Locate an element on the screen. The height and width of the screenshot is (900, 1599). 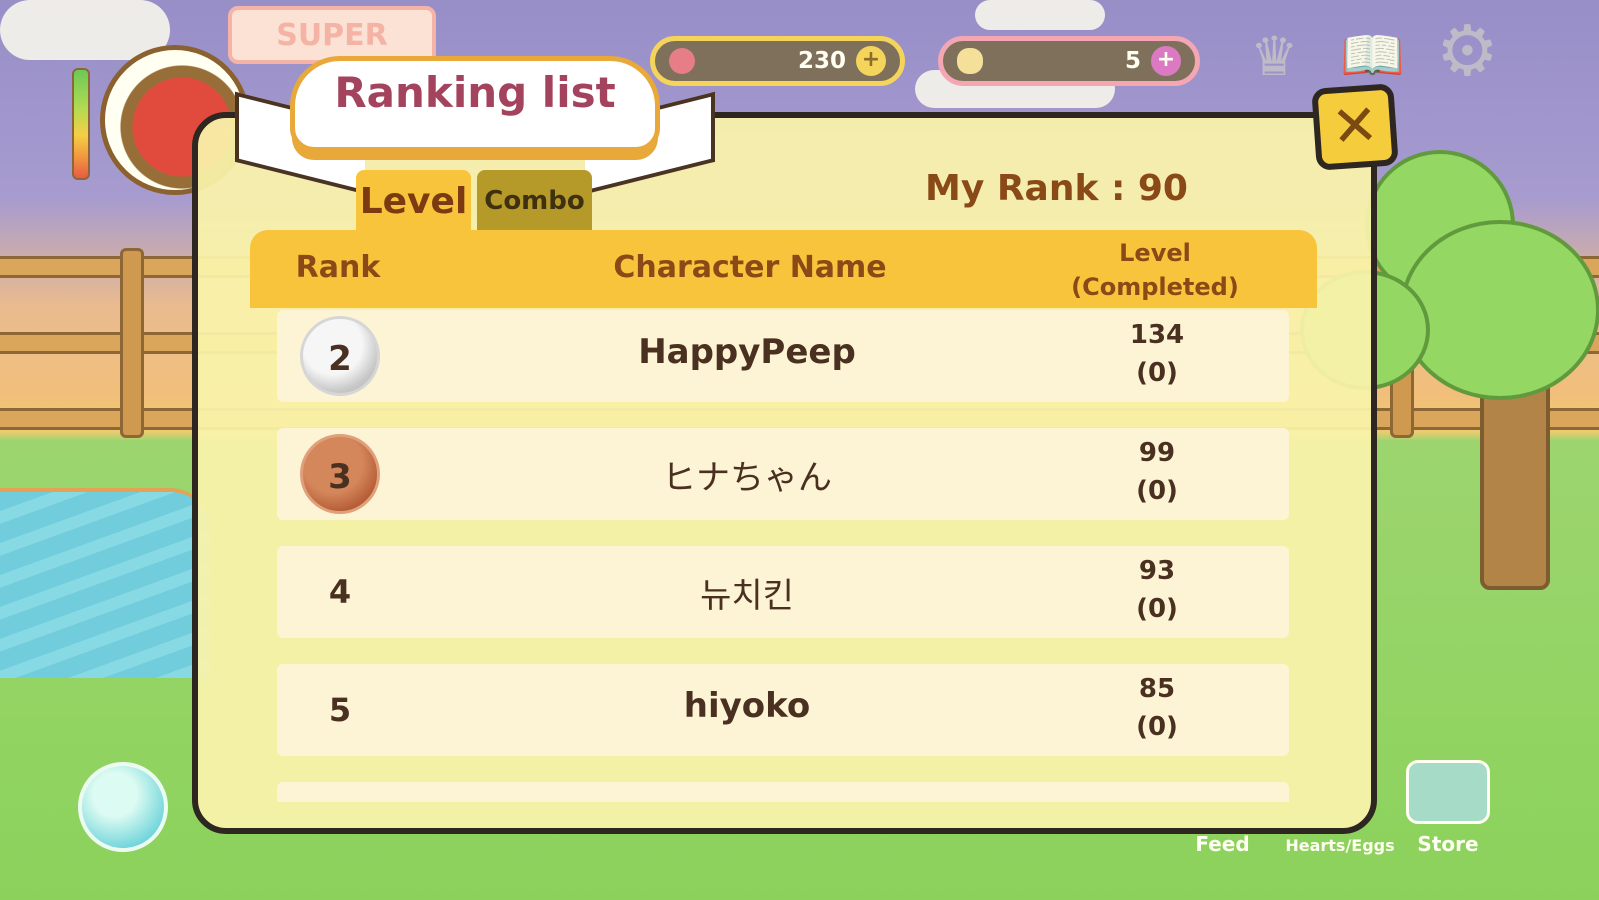
close-icon: ✕ is located at coordinates (1355, 126).